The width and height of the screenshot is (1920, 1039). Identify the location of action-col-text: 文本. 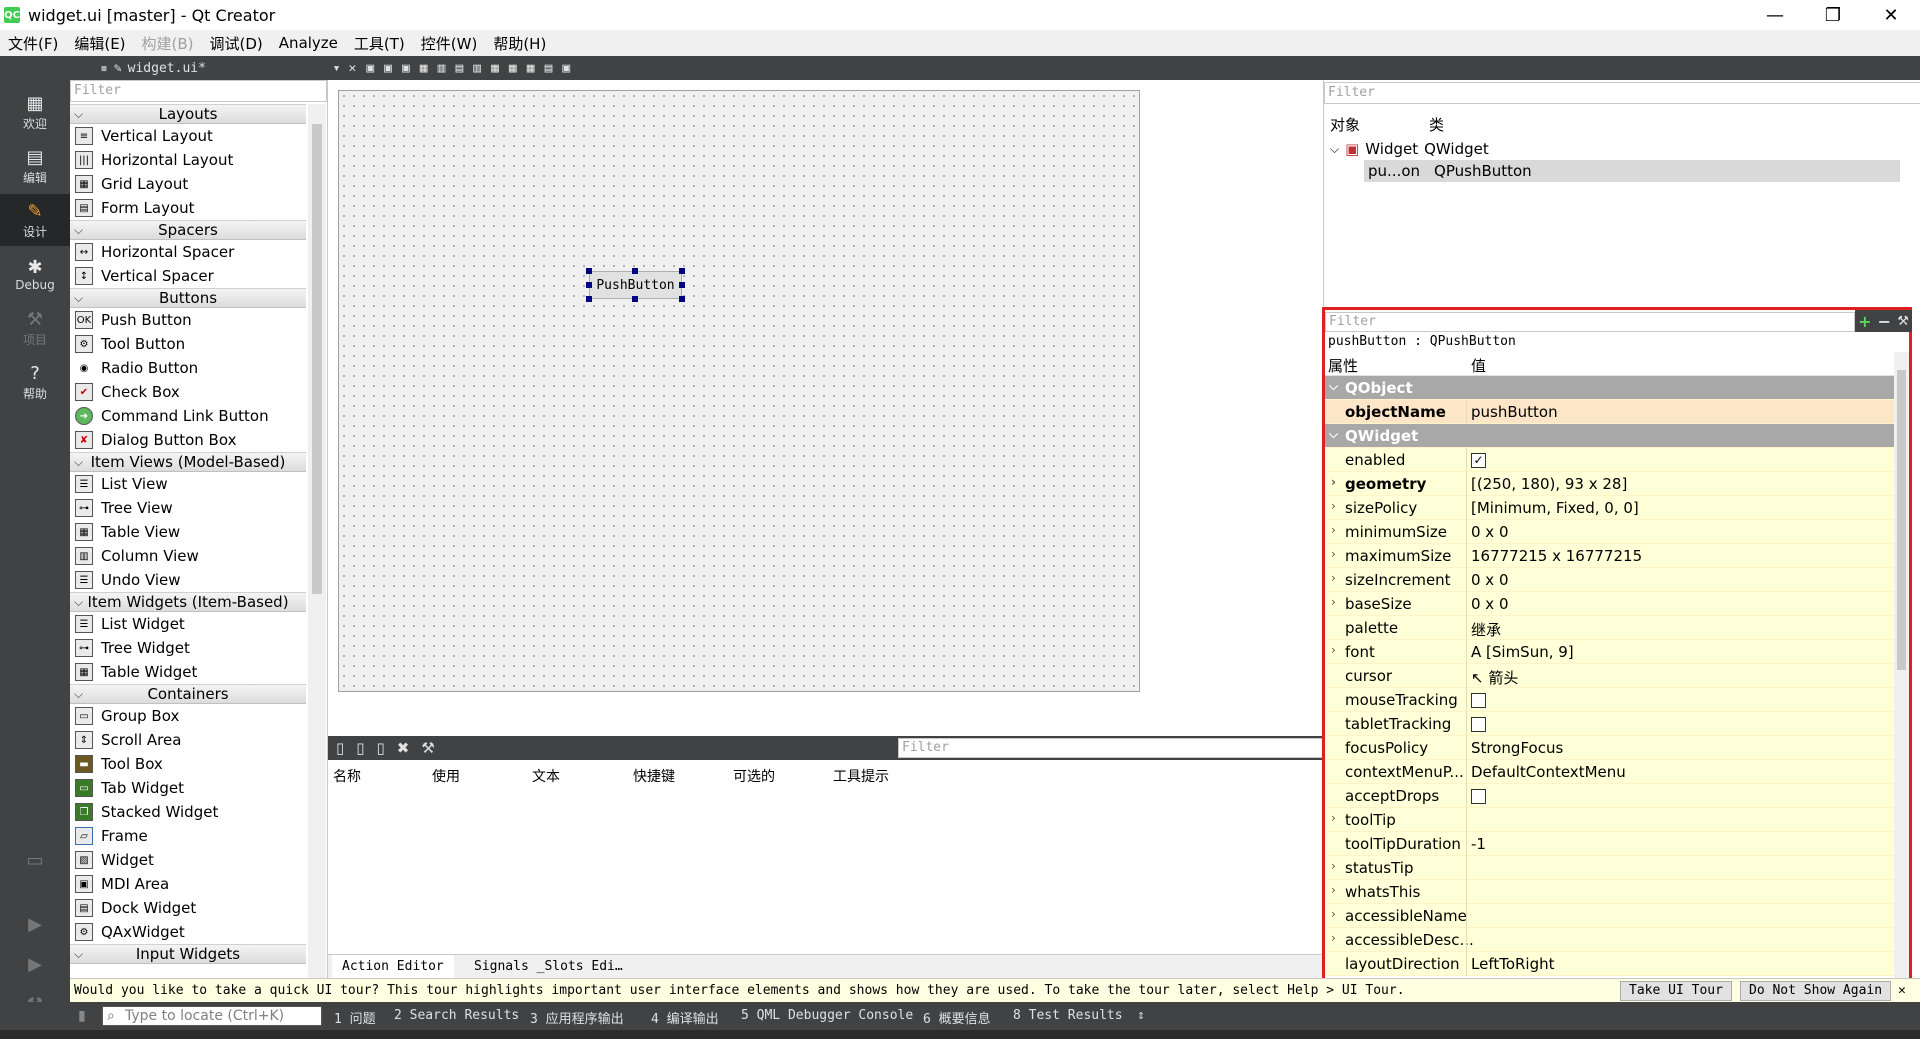
(546, 776).